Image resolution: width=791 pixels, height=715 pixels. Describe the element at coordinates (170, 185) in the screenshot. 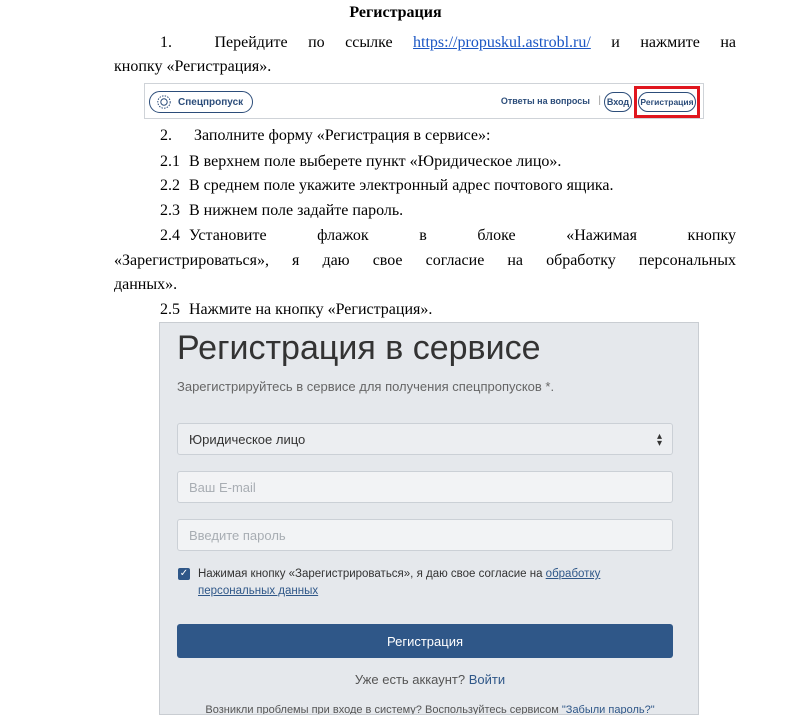

I see `substep-2-2-number: 2.2` at that location.